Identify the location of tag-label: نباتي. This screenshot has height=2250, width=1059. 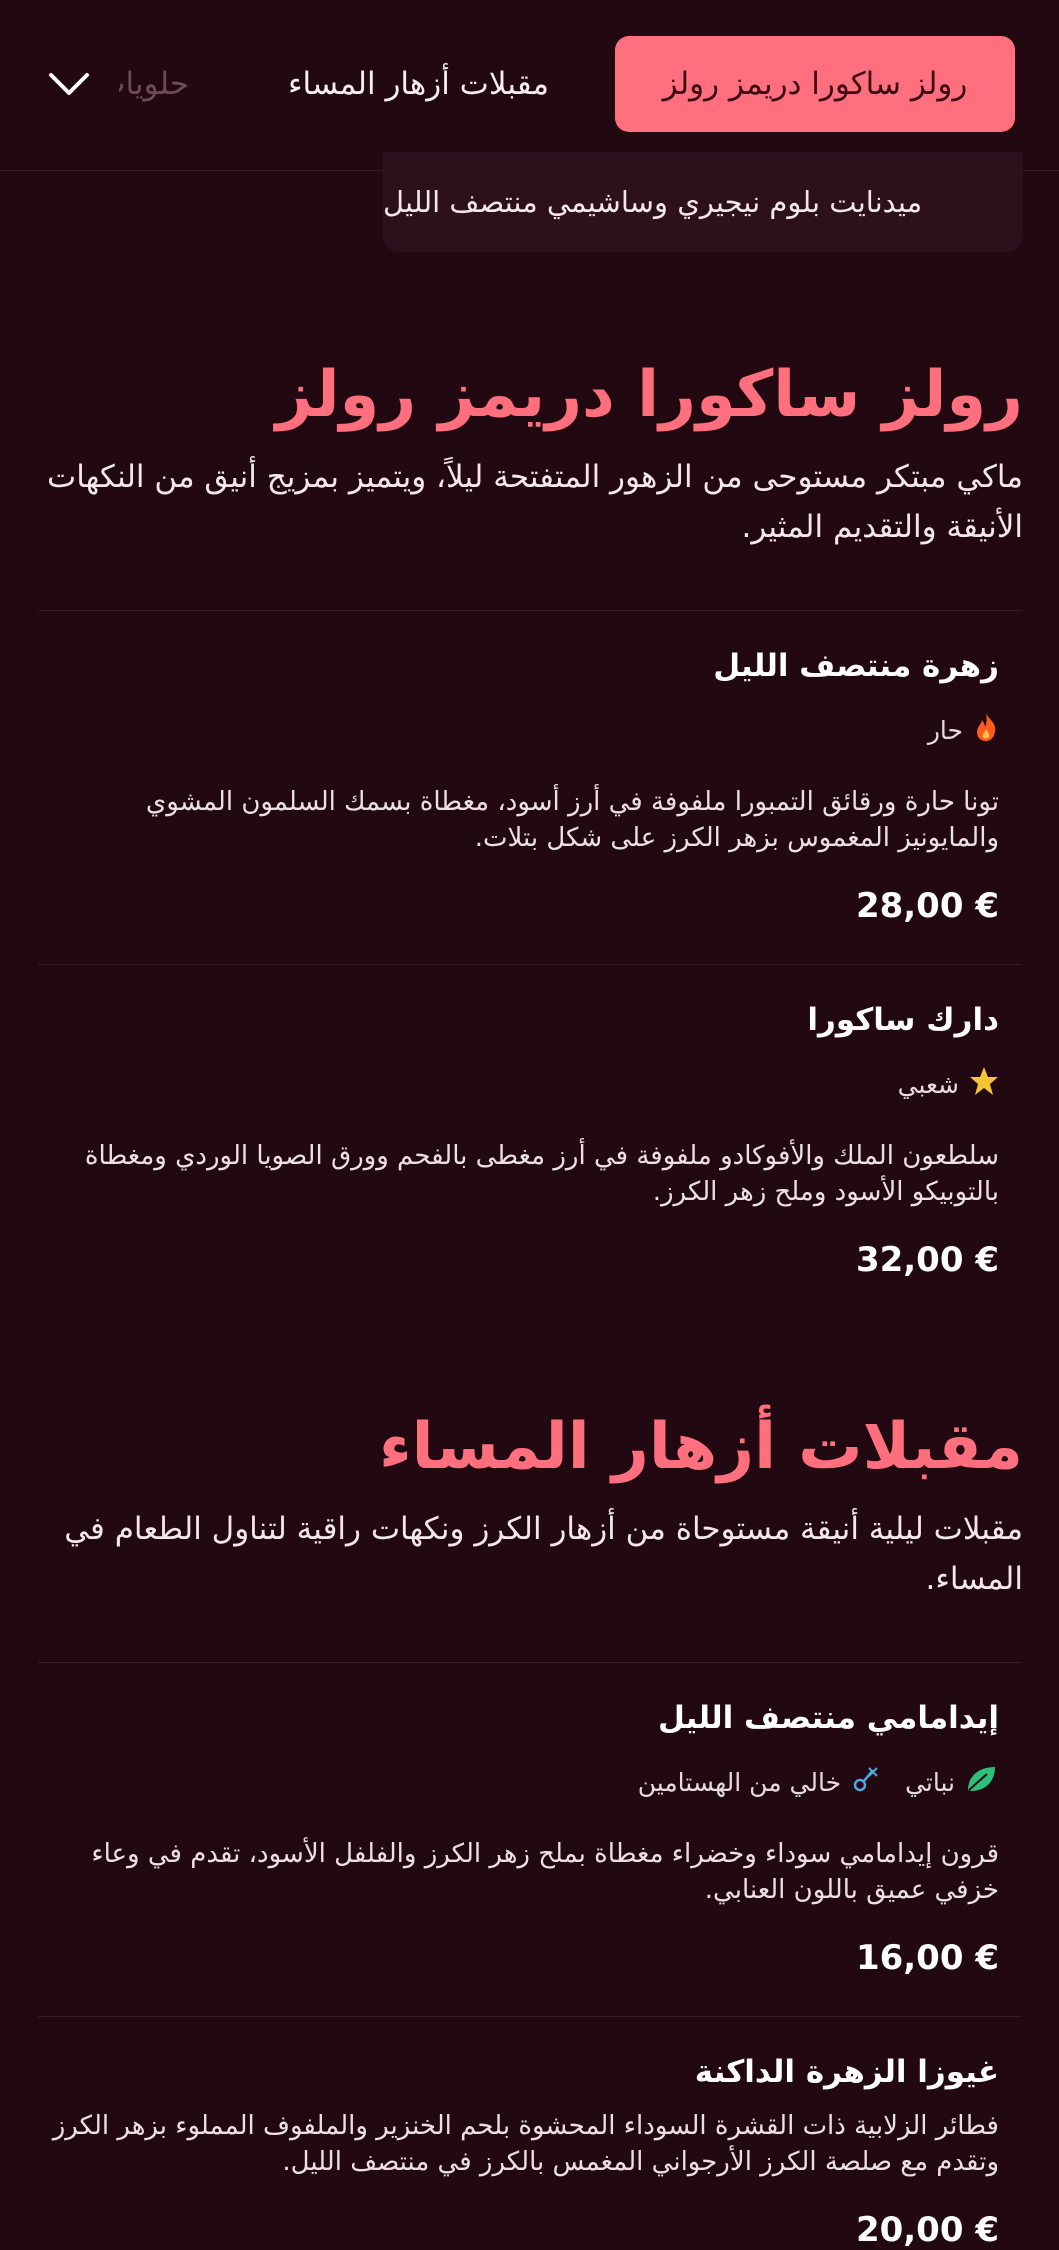
(930, 1782).